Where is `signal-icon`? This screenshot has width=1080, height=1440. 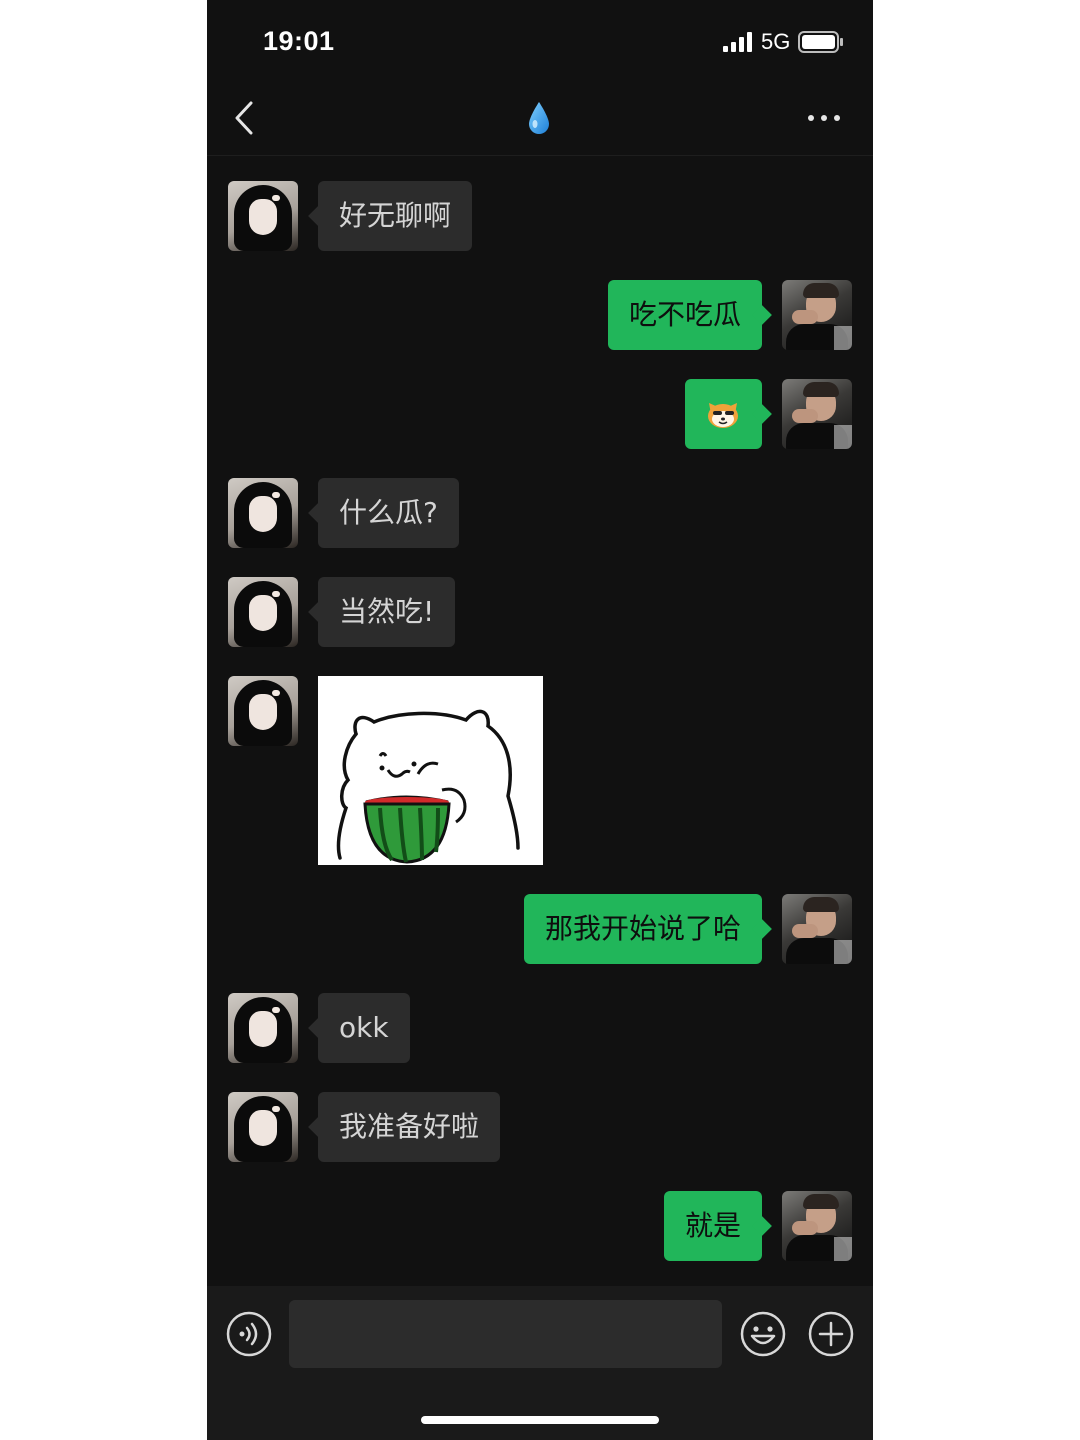 signal-icon is located at coordinates (737, 42).